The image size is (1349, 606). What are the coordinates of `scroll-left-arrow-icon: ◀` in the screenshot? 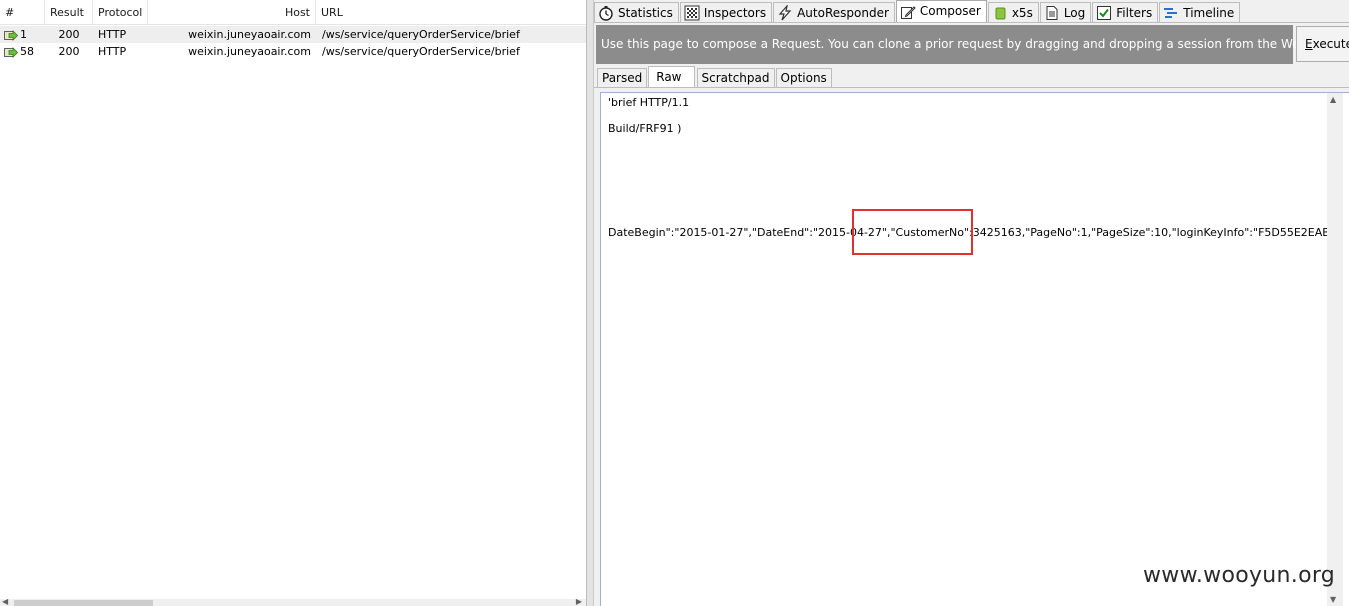 It's located at (5, 601).